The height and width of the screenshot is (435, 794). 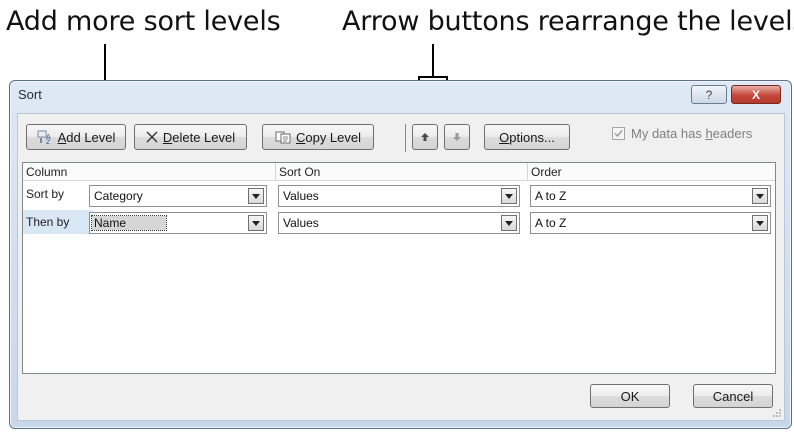 I want to click on resize-grip-icon, so click(x=777, y=413).